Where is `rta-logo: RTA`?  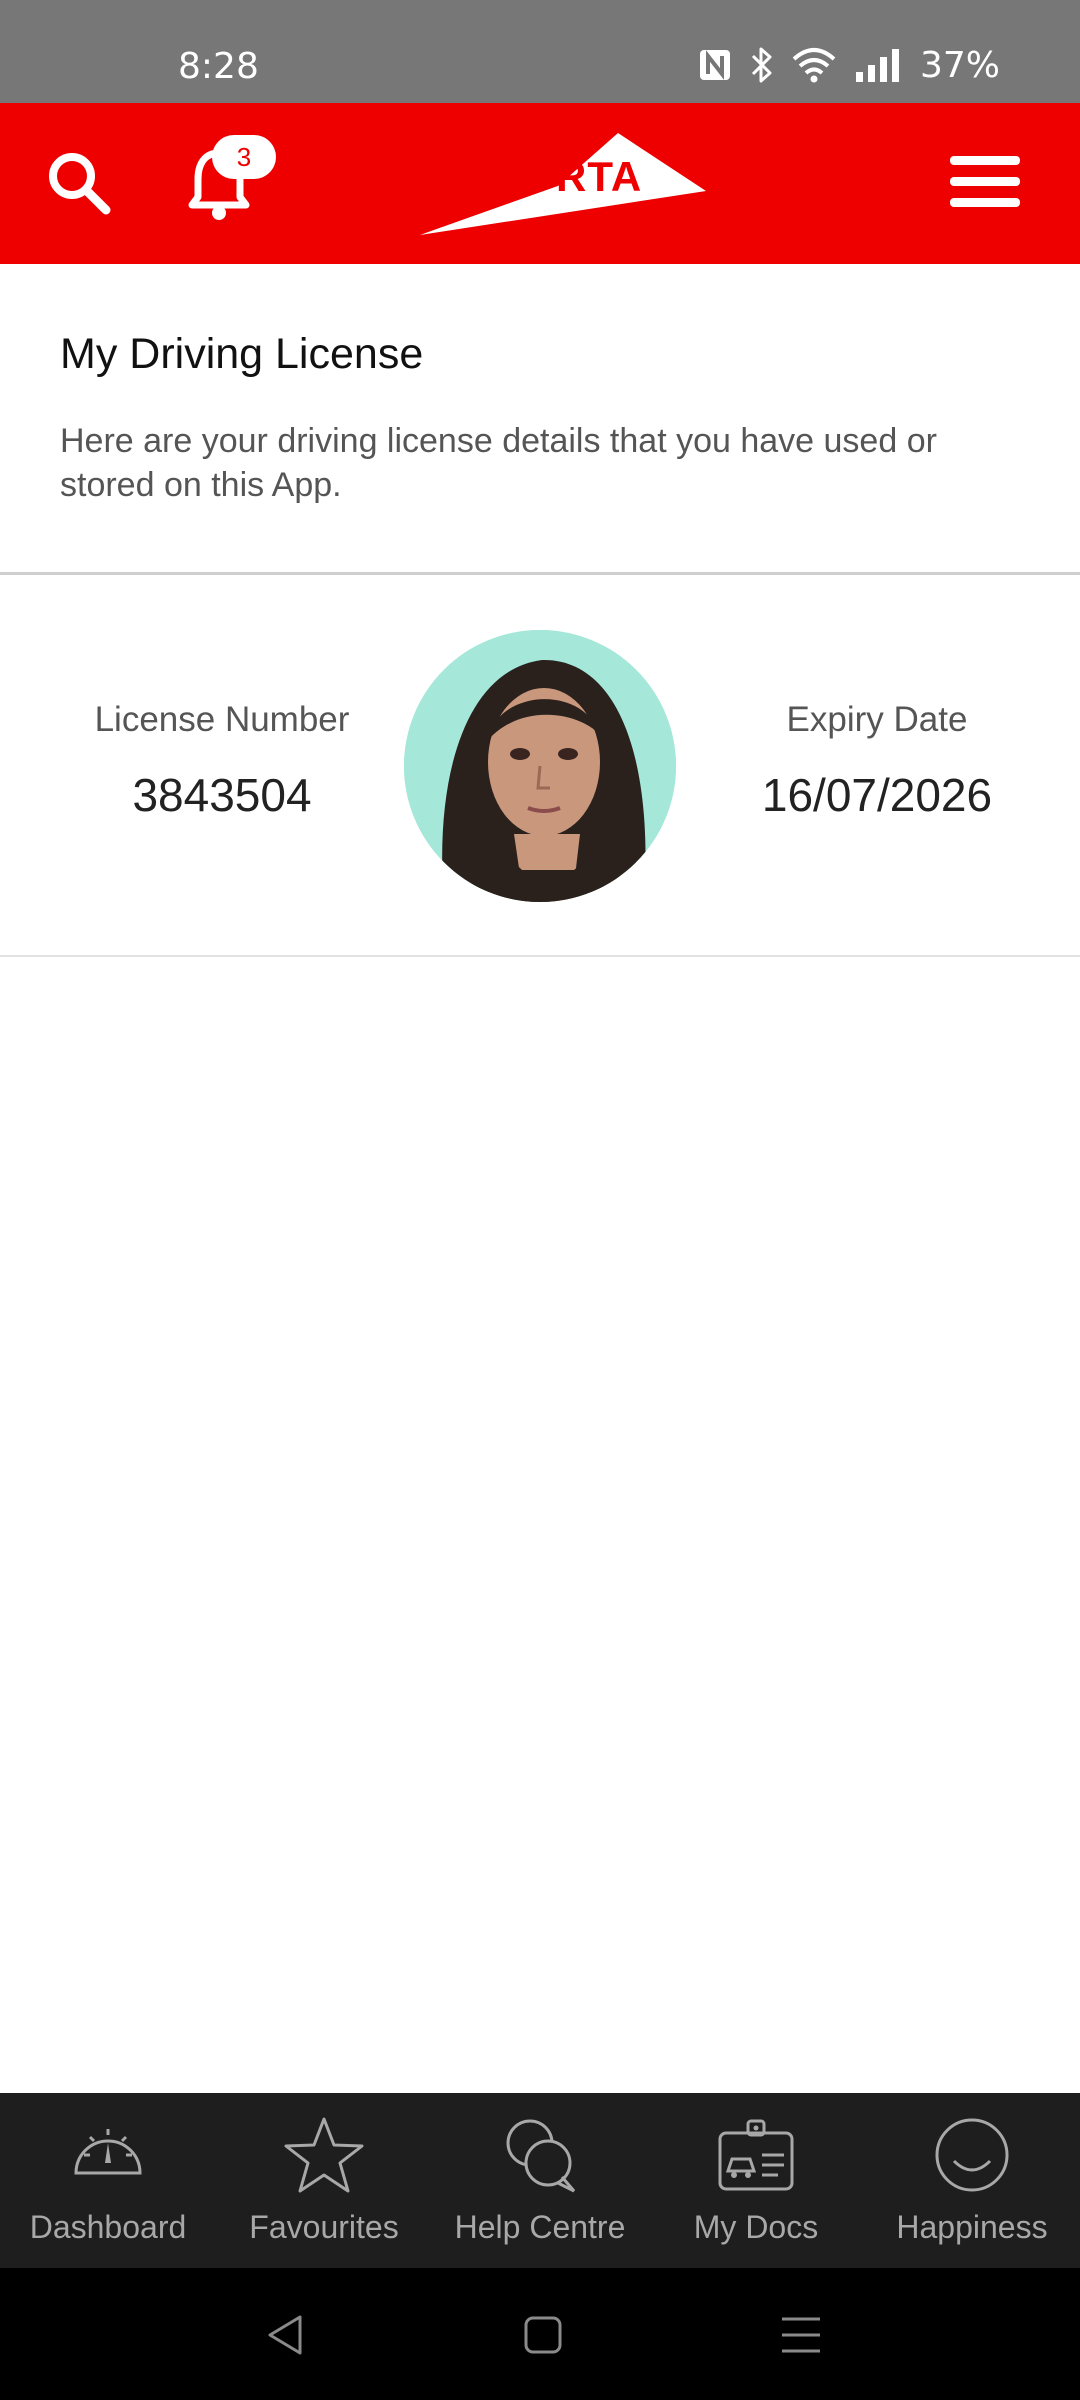 rta-logo: RTA is located at coordinates (563, 186).